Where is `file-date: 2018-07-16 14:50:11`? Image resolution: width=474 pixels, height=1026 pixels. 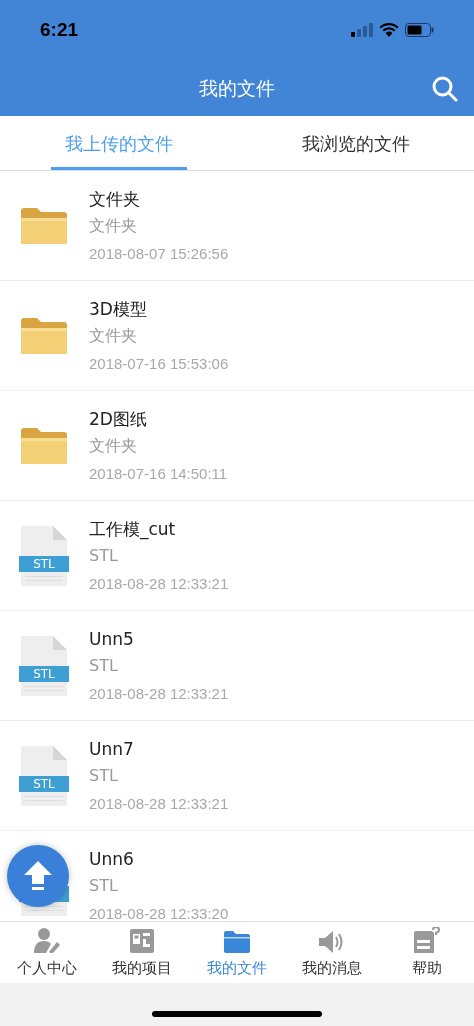
file-date: 2018-07-16 14:50:11 is located at coordinates (158, 474).